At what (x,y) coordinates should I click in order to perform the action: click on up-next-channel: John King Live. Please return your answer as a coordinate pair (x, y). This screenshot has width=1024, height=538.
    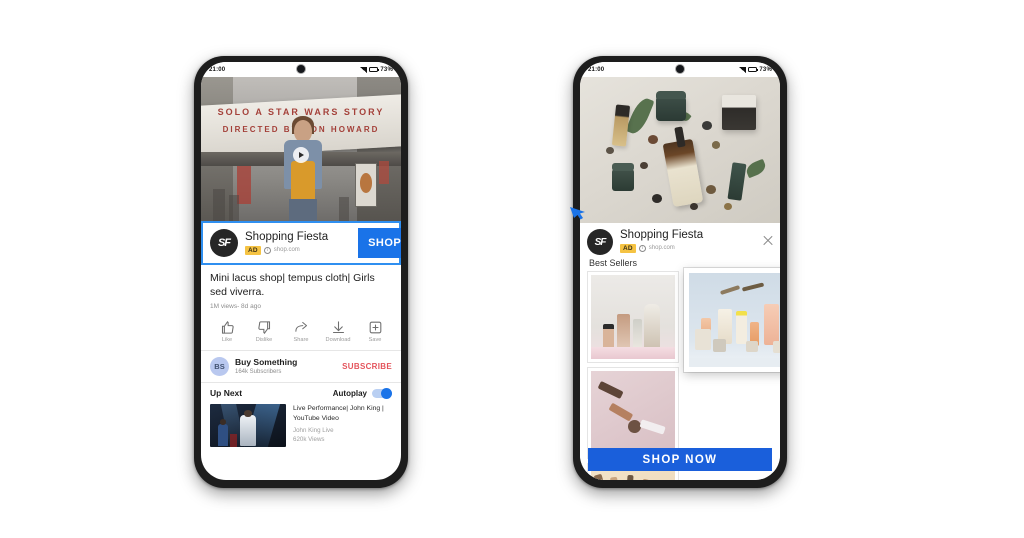
    Looking at the image, I should click on (313, 430).